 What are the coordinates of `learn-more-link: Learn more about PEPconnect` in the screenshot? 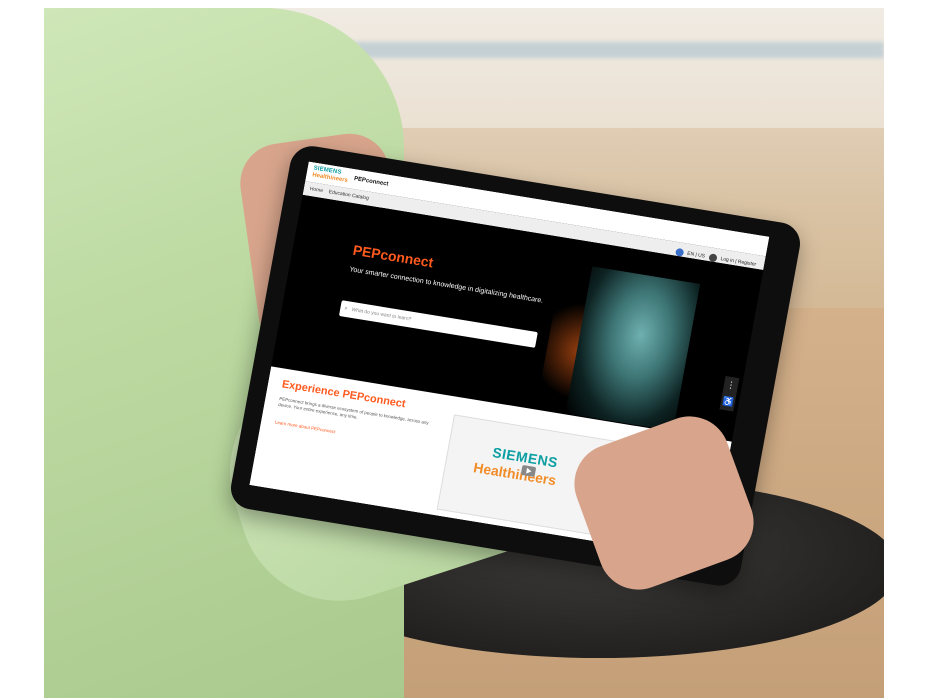 It's located at (305, 427).